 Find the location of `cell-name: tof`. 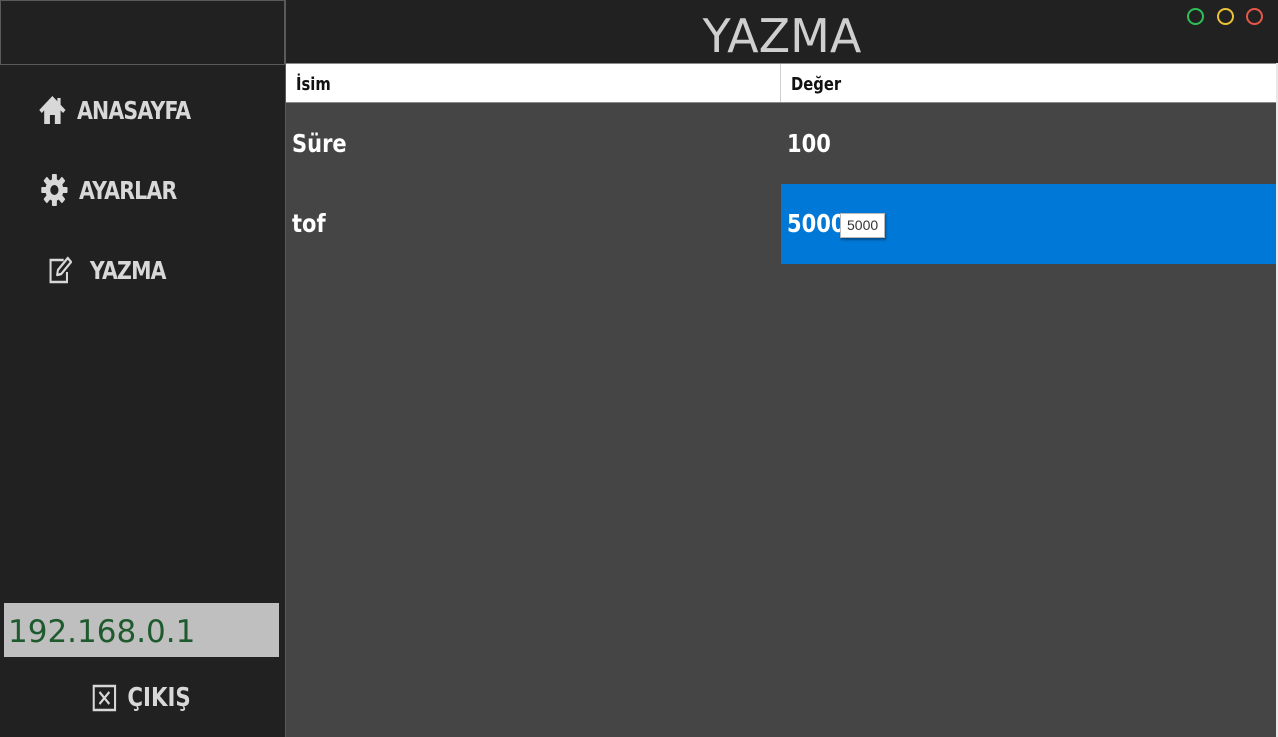

cell-name: tof is located at coordinates (536, 224).